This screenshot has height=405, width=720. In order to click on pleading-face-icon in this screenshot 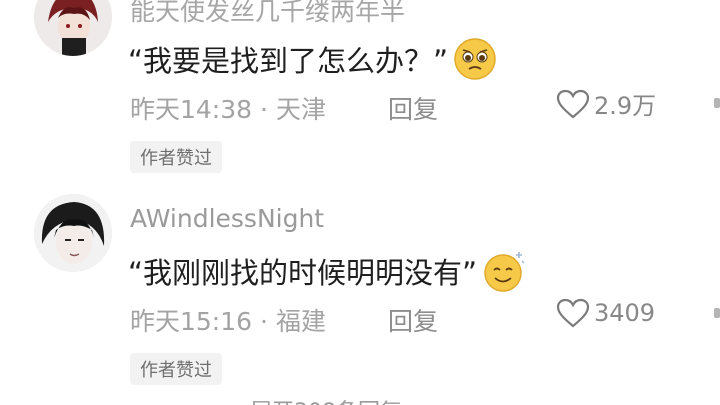, I will do `click(475, 59)`.